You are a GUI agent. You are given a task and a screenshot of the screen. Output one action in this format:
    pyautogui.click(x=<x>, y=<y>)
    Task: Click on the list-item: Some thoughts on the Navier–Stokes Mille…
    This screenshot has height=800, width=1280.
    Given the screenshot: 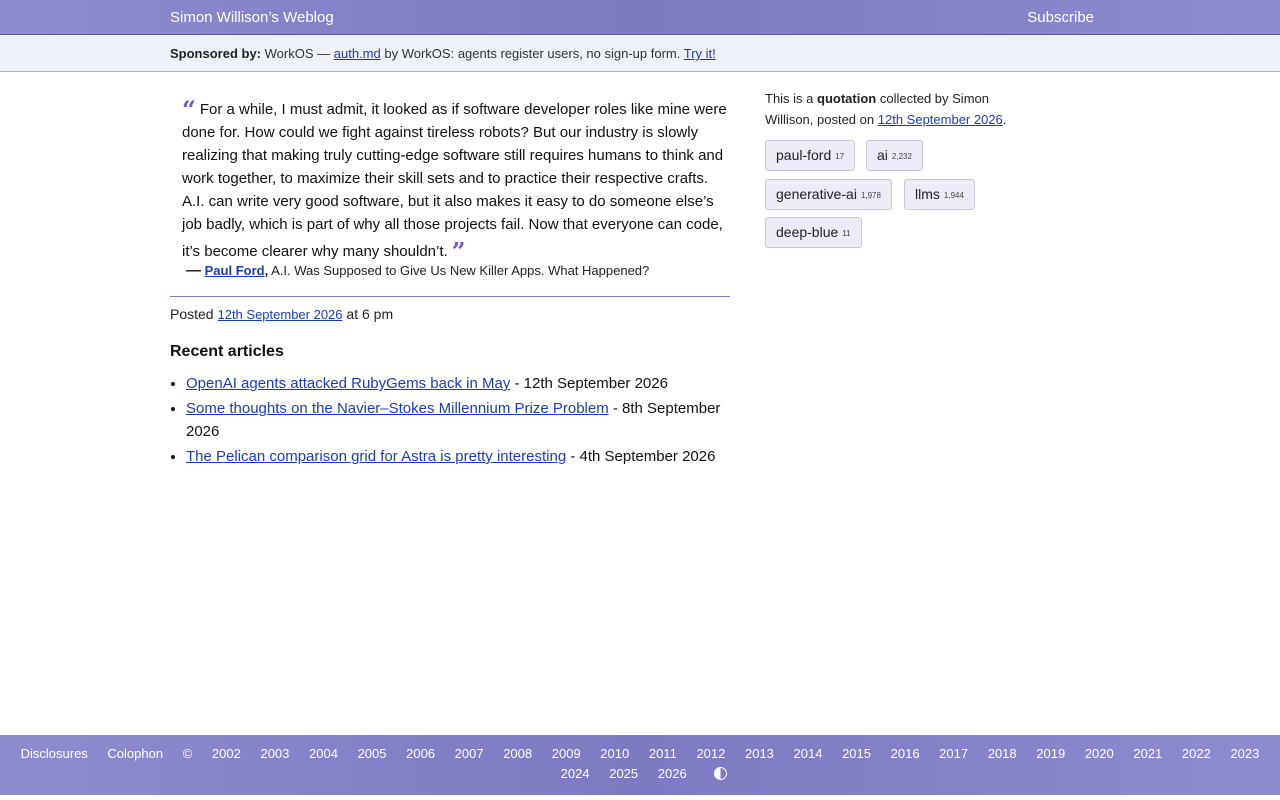 What is the action you would take?
    pyautogui.click(x=458, y=420)
    